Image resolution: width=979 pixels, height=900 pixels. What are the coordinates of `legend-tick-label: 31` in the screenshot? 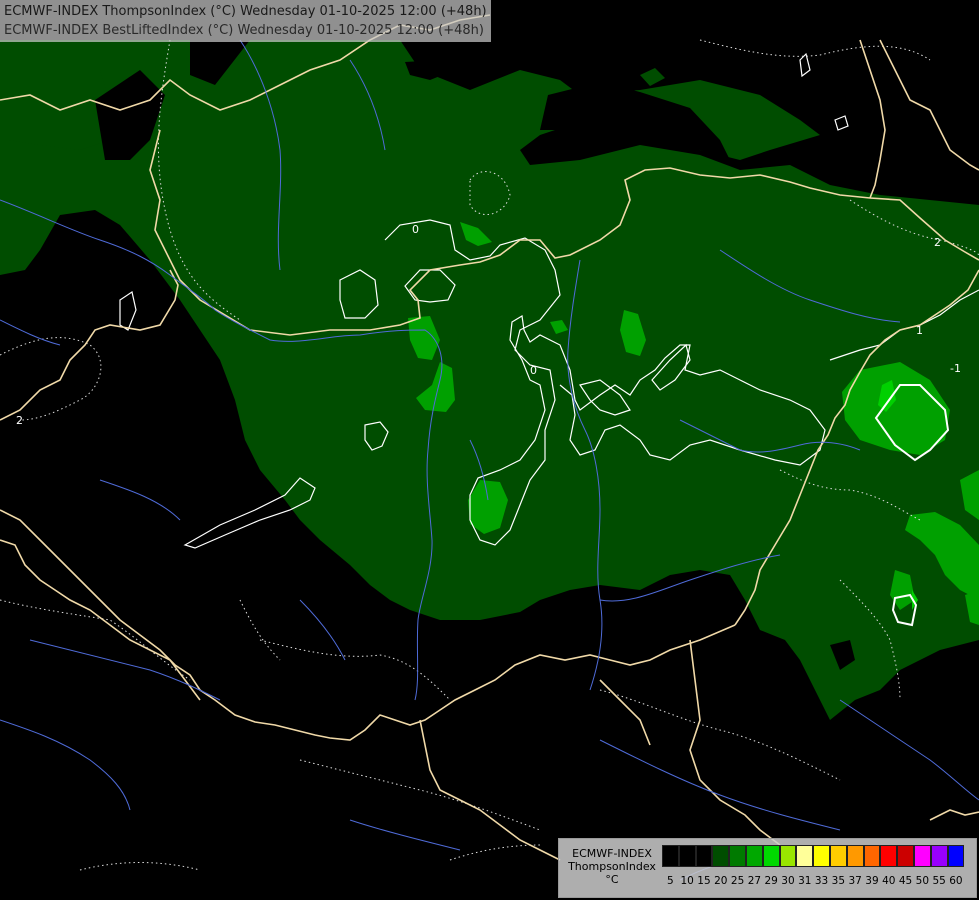 It's located at (805, 881).